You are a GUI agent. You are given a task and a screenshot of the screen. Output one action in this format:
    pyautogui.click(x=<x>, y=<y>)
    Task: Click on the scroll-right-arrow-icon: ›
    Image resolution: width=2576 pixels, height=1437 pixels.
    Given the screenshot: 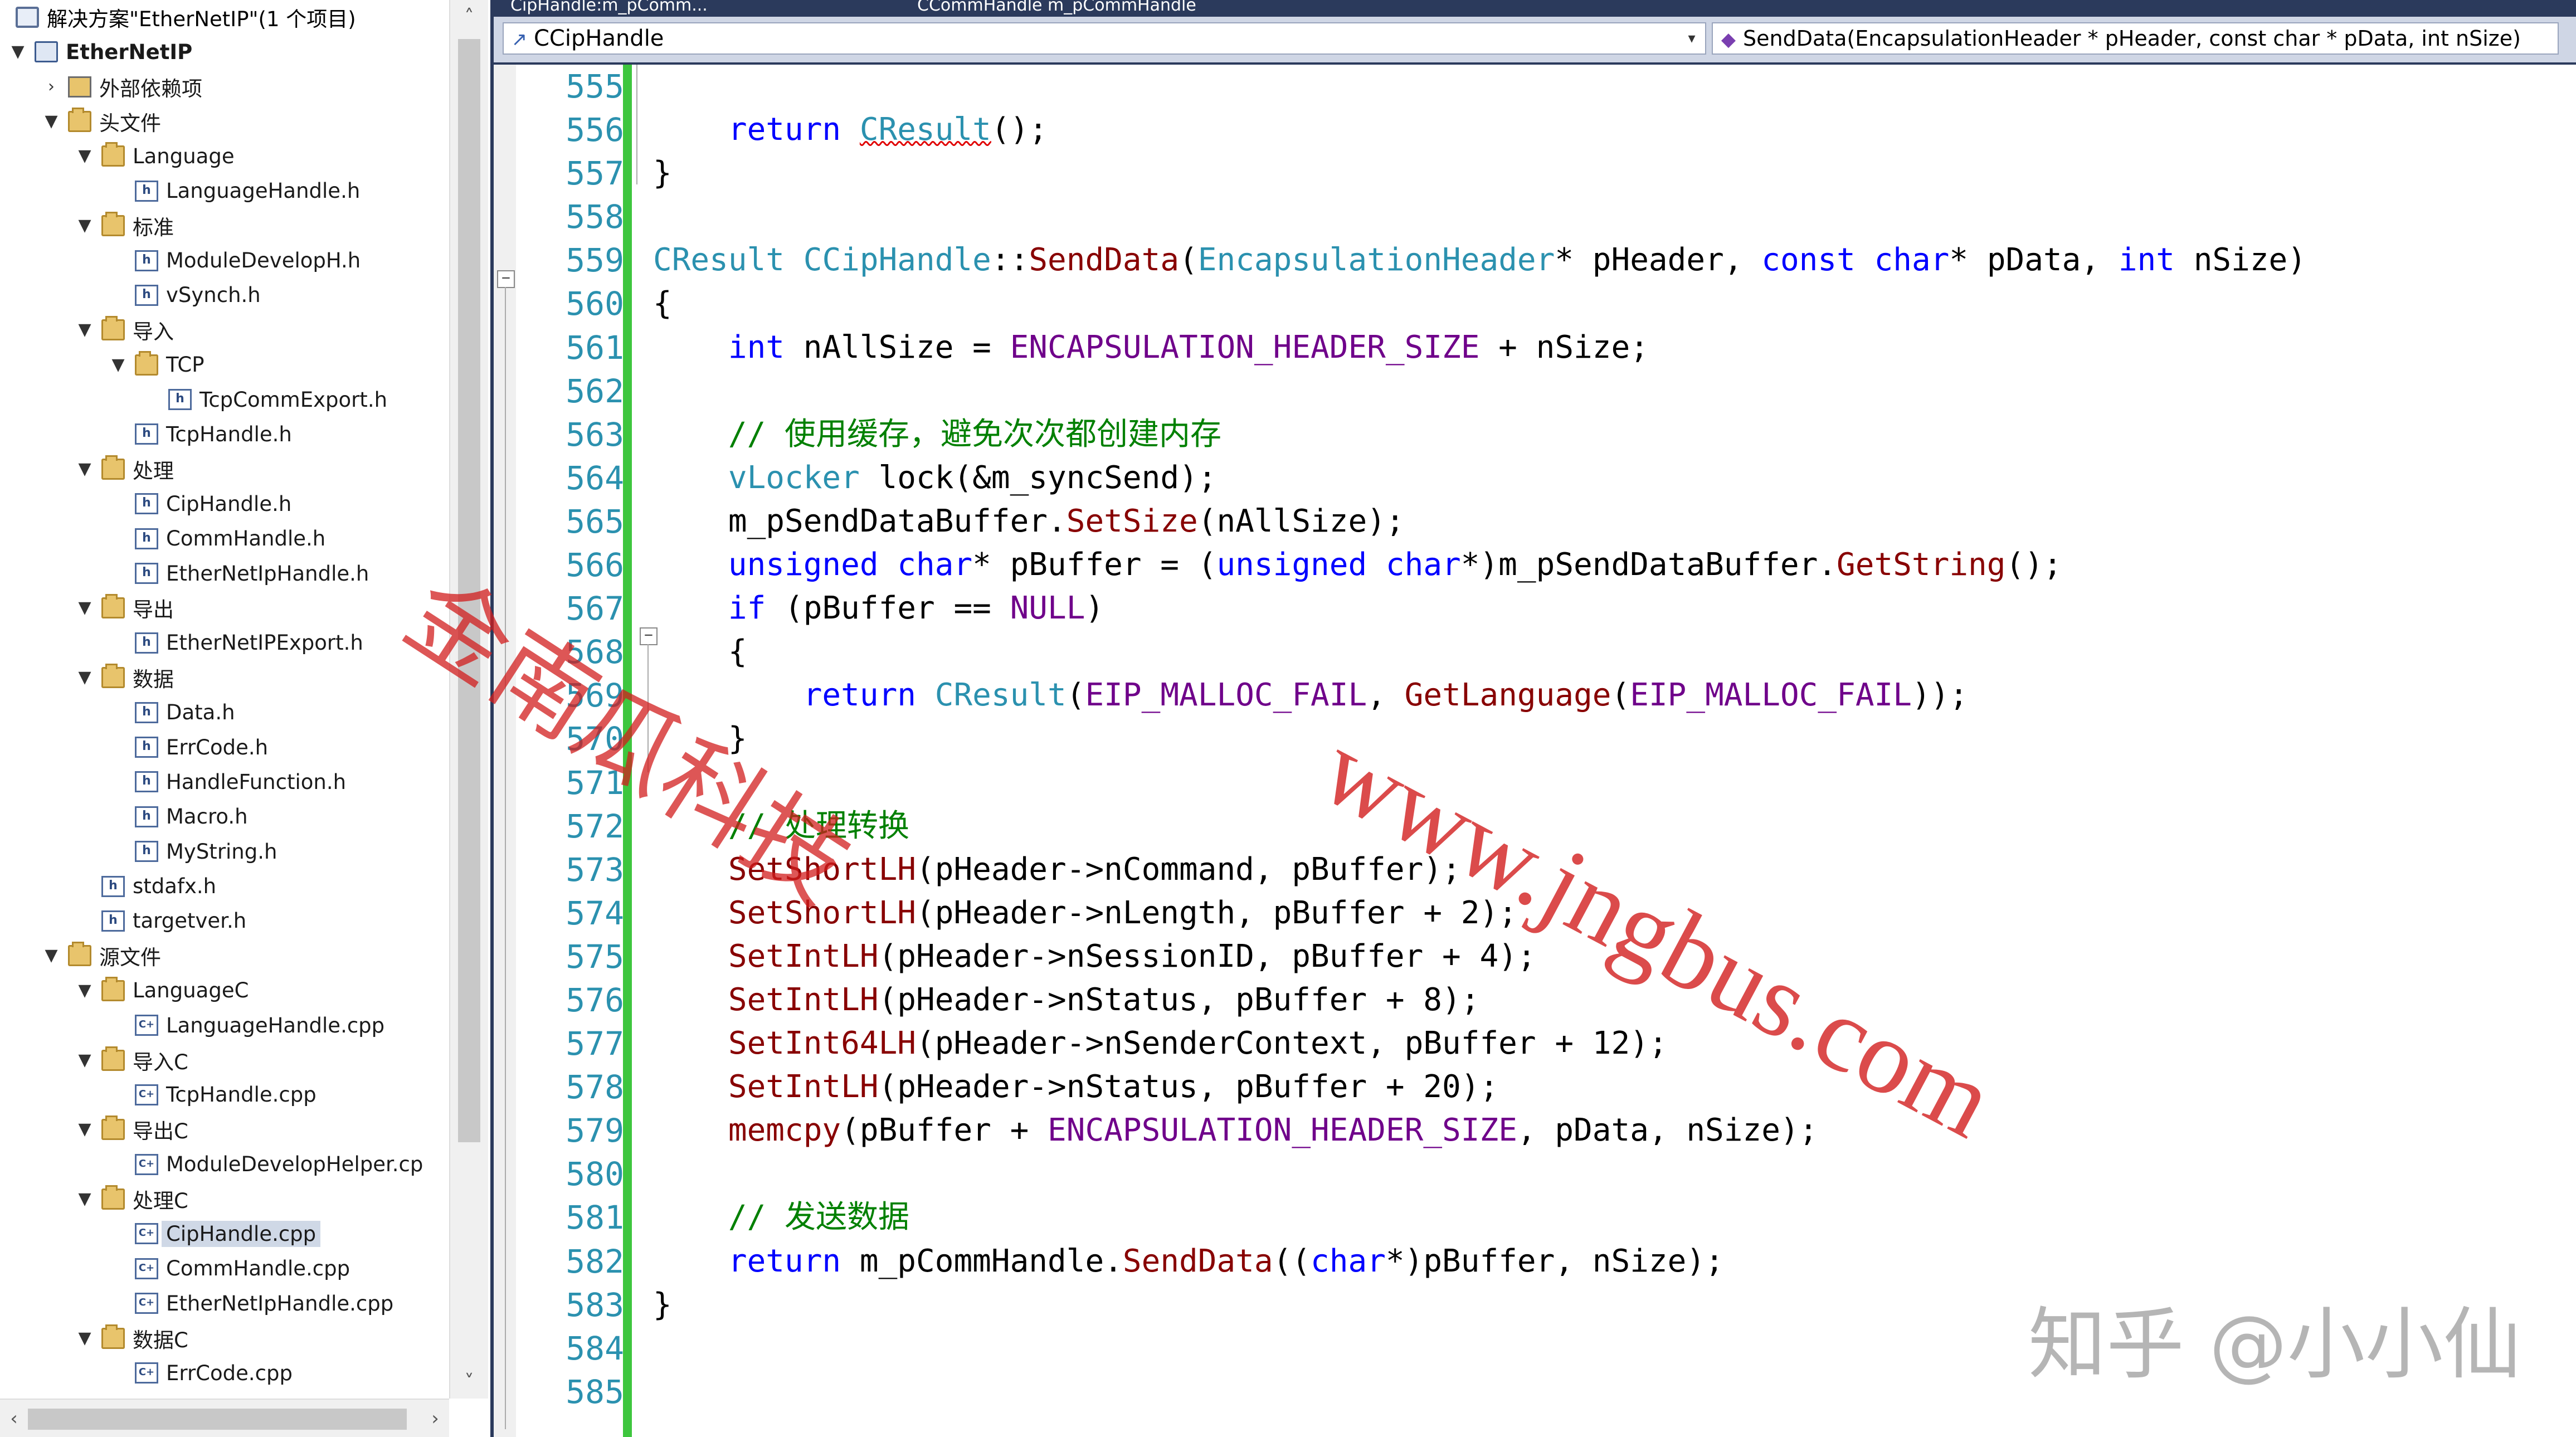 What is the action you would take?
    pyautogui.click(x=435, y=1418)
    